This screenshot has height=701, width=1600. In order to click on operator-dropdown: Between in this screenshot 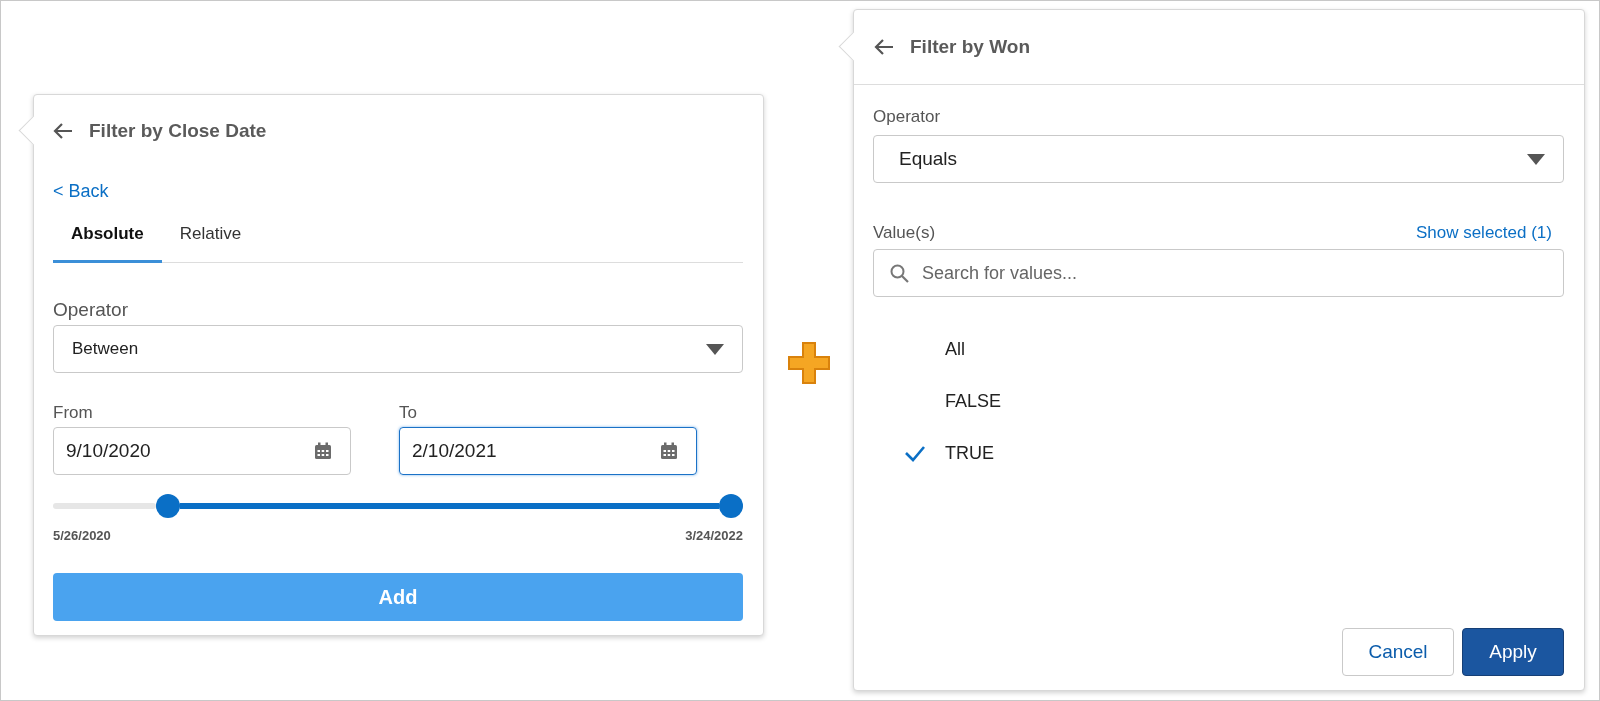, I will do `click(398, 349)`.